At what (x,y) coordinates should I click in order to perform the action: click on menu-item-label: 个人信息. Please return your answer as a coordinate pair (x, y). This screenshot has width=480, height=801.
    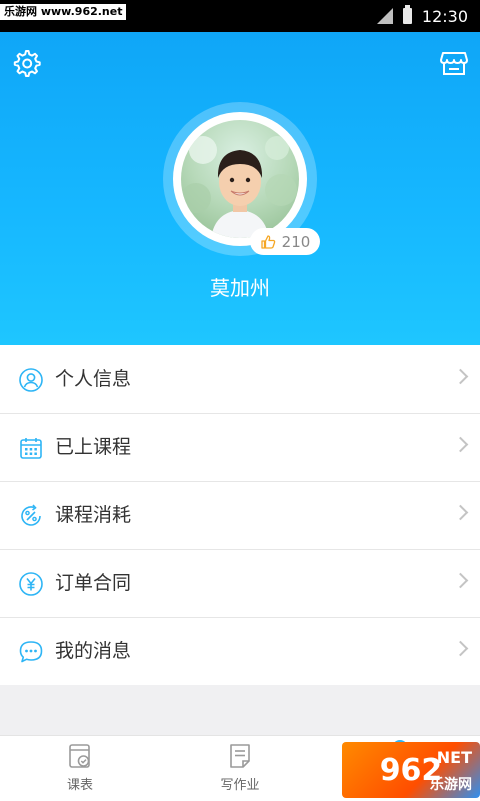
    Looking at the image, I should click on (93, 379).